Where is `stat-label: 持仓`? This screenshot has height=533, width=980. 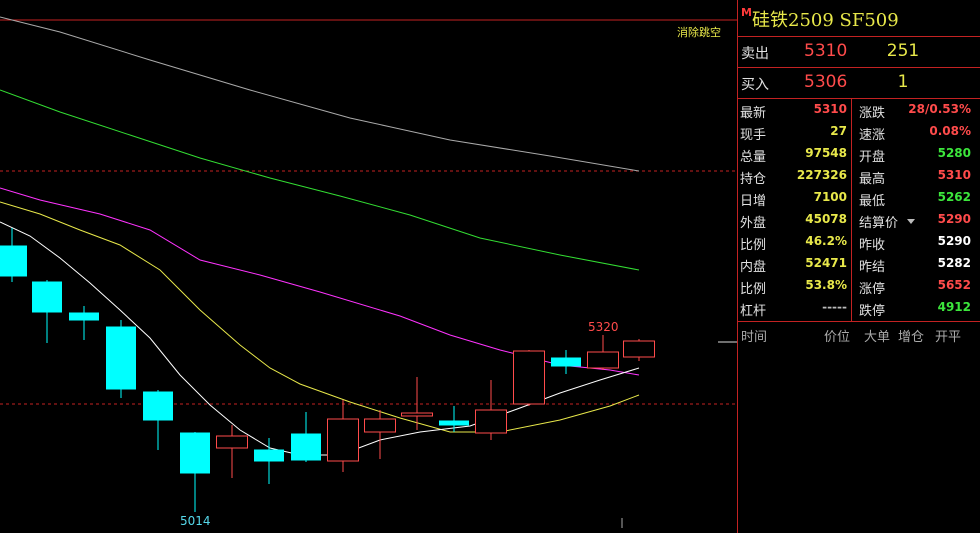 stat-label: 持仓 is located at coordinates (753, 179).